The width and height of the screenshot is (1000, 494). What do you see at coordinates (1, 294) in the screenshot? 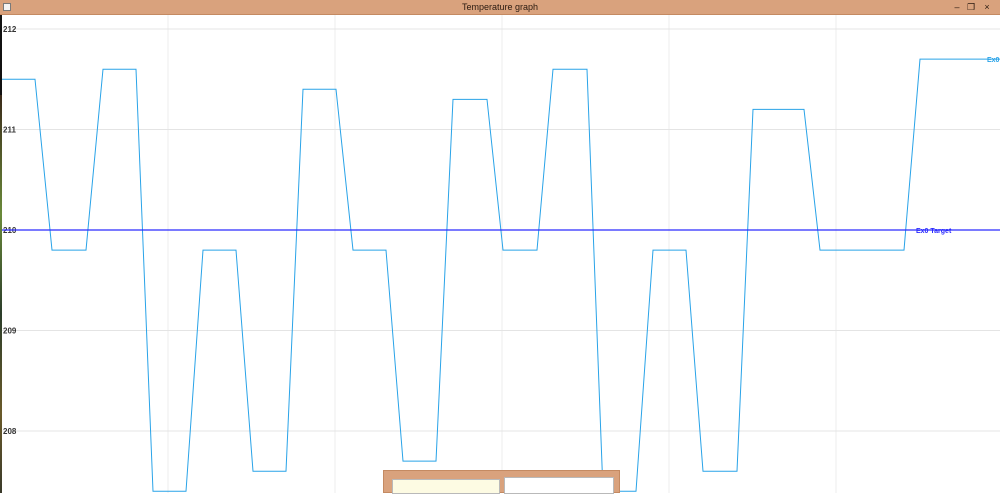
I see `background-desktop-edge` at bounding box center [1, 294].